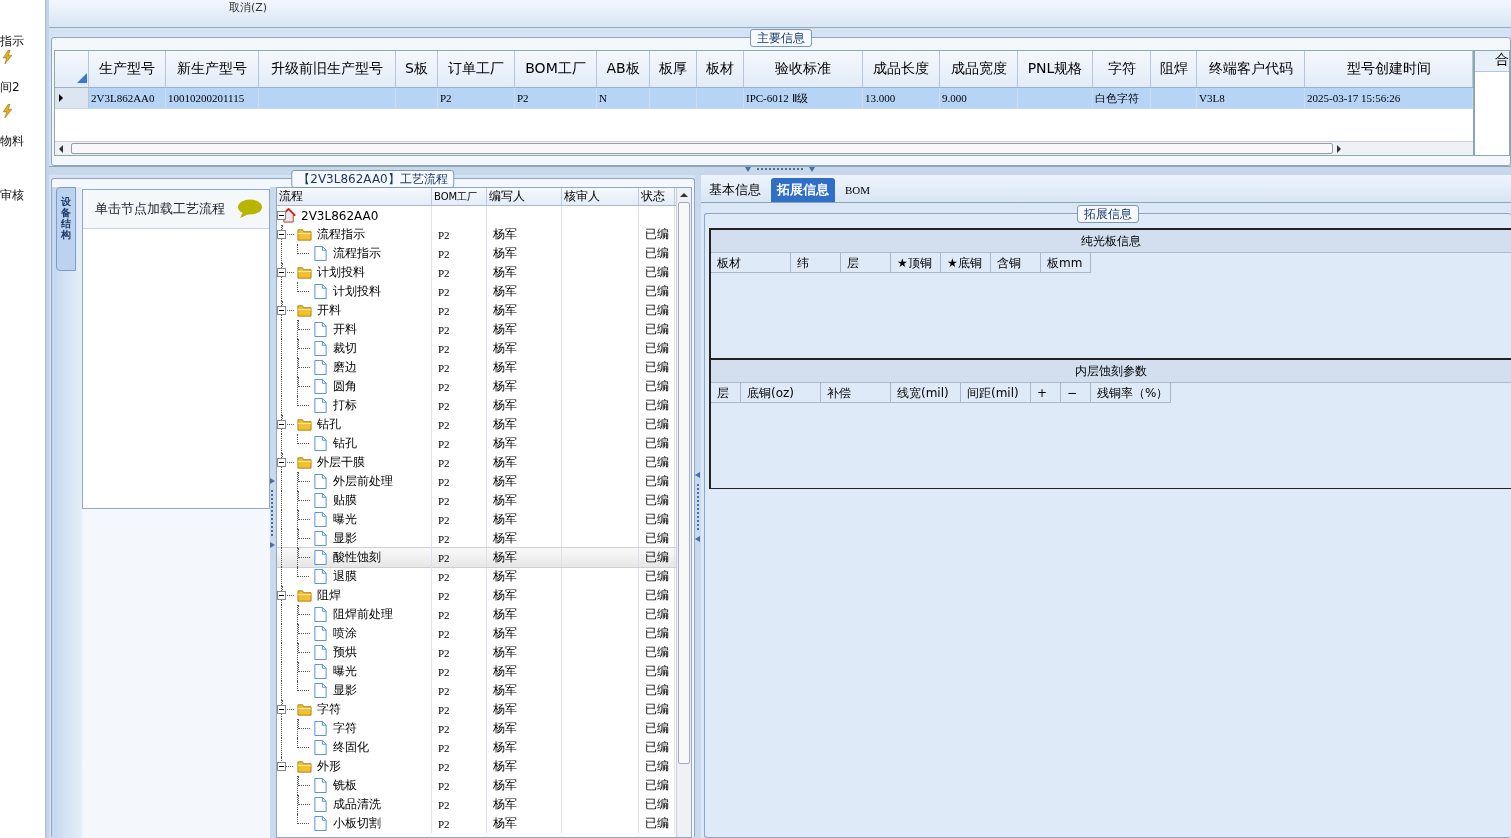 The height and width of the screenshot is (838, 1511). I want to click on tree-row: 贴膜 P2 杨军 已编, so click(477, 500).